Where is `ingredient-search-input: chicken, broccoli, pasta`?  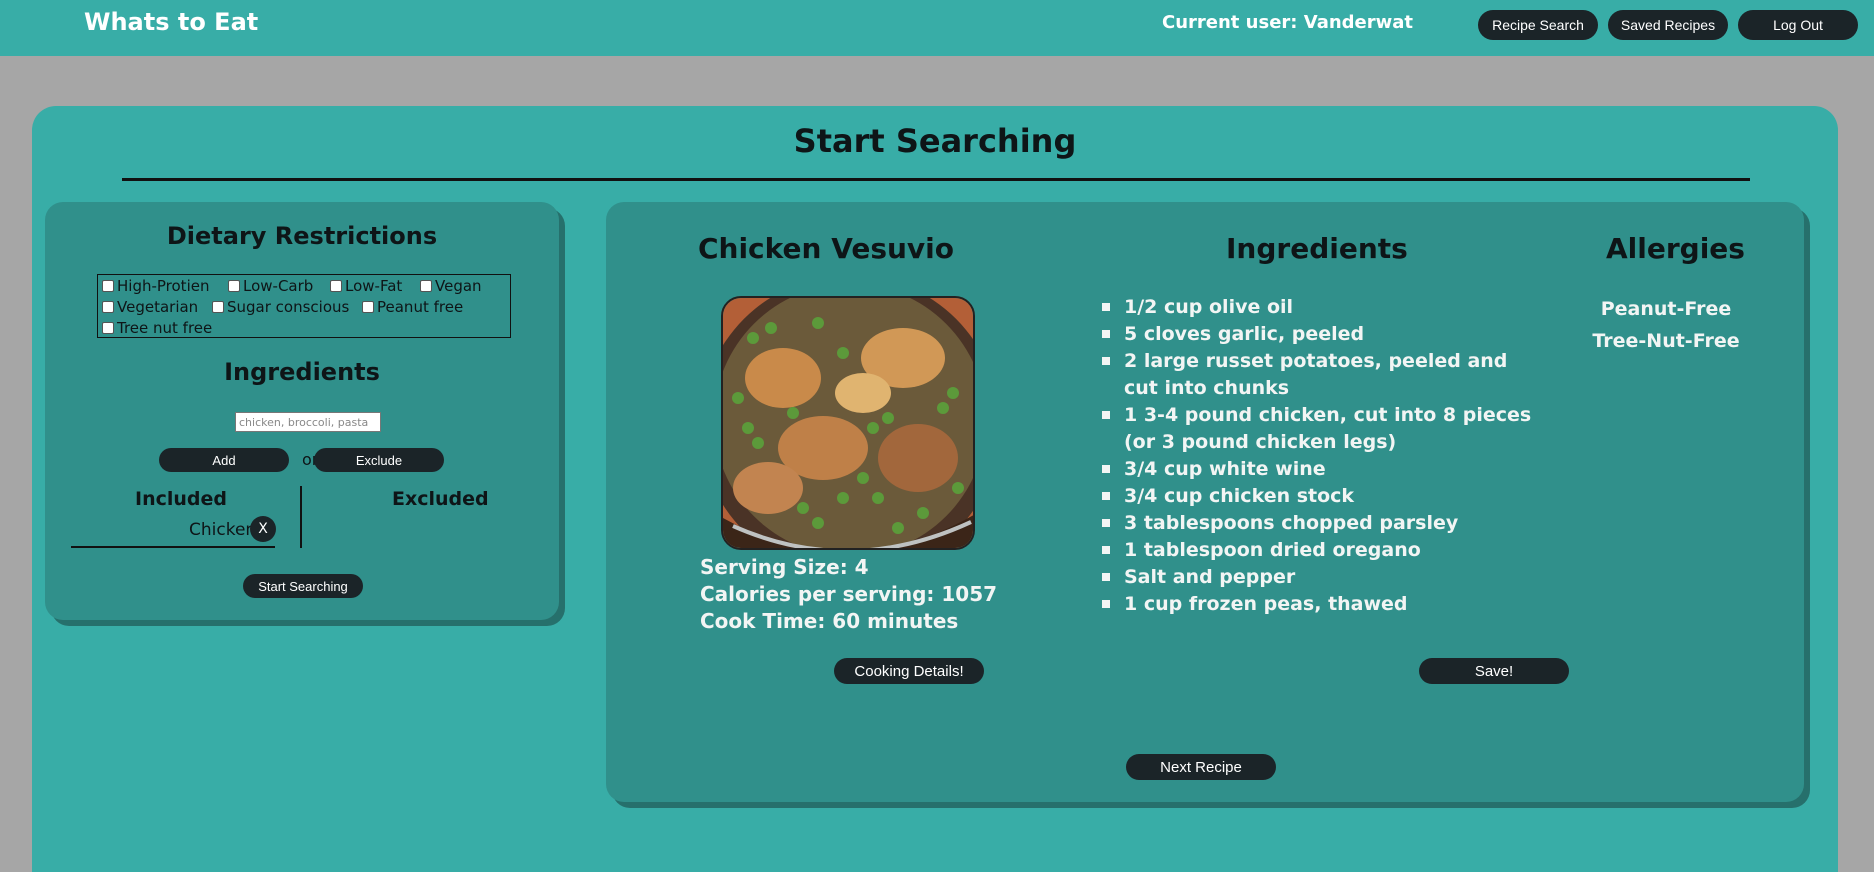
ingredient-search-input: chicken, broccoli, pasta is located at coordinates (308, 422).